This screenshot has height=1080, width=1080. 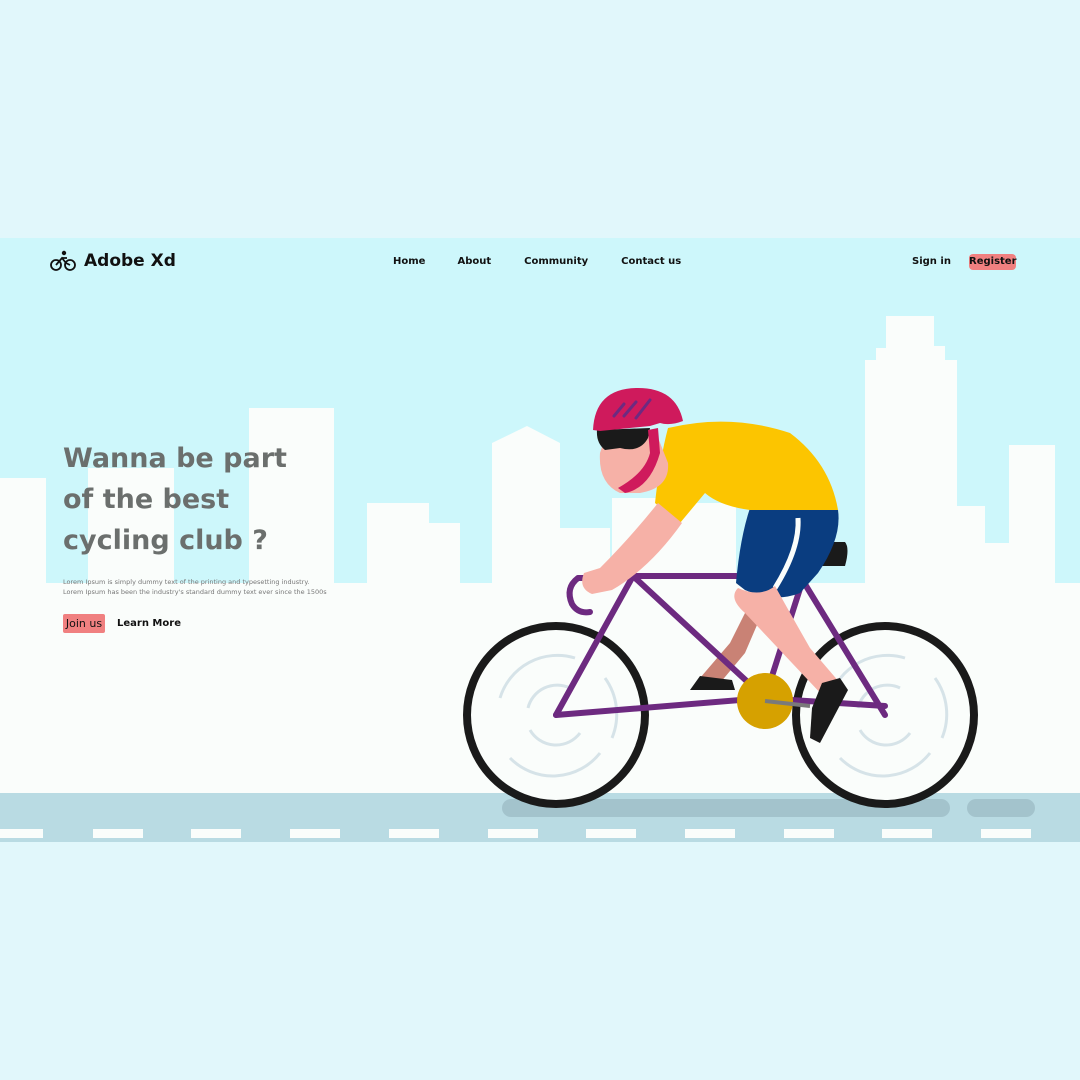 What do you see at coordinates (746, 472) in the screenshot?
I see `rider-jersey` at bounding box center [746, 472].